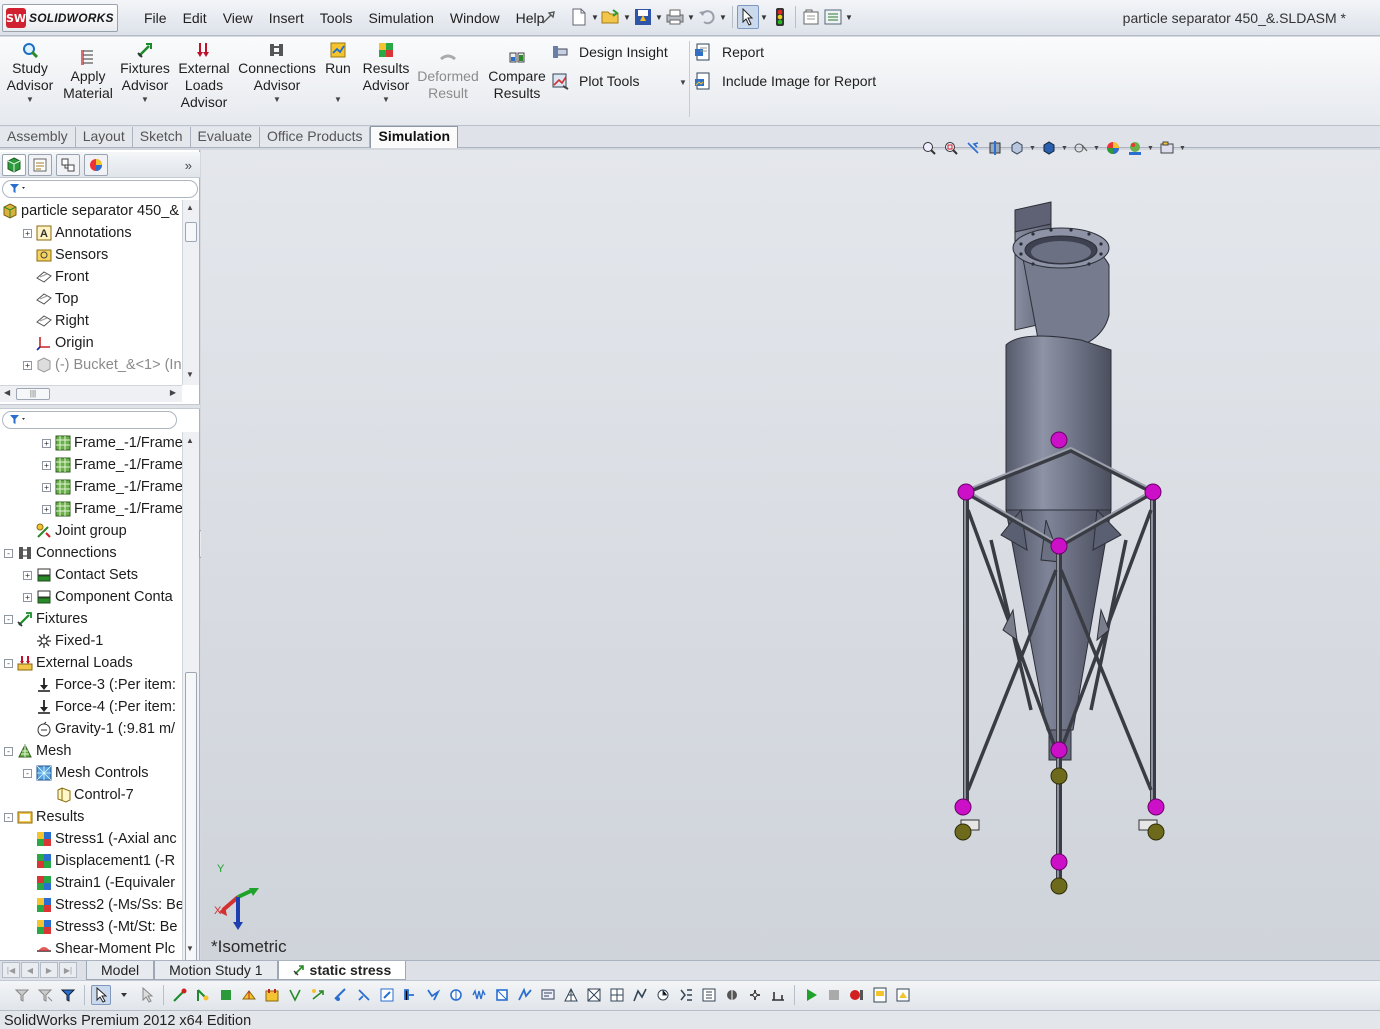 The height and width of the screenshot is (1029, 1380). I want to click on feature-tree-item: Sensors, so click(65, 255).